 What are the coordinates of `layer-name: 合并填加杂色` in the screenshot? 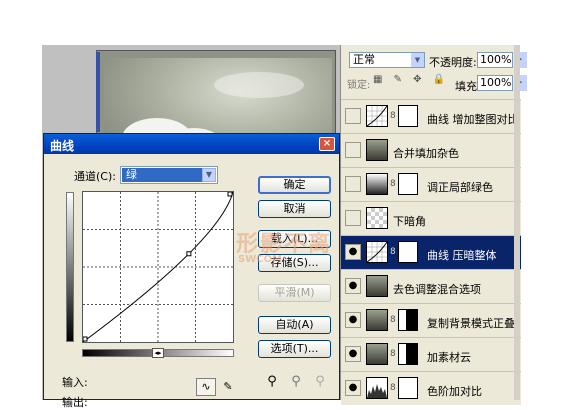 It's located at (426, 153).